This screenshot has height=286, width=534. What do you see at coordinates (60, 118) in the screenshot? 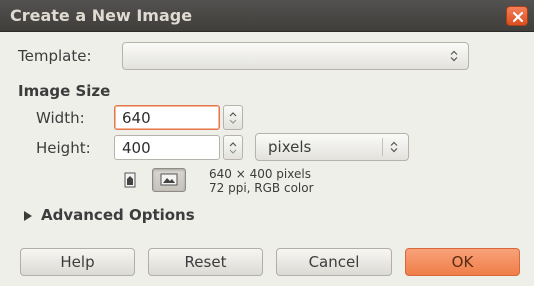
I see `width-label: Width:` at bounding box center [60, 118].